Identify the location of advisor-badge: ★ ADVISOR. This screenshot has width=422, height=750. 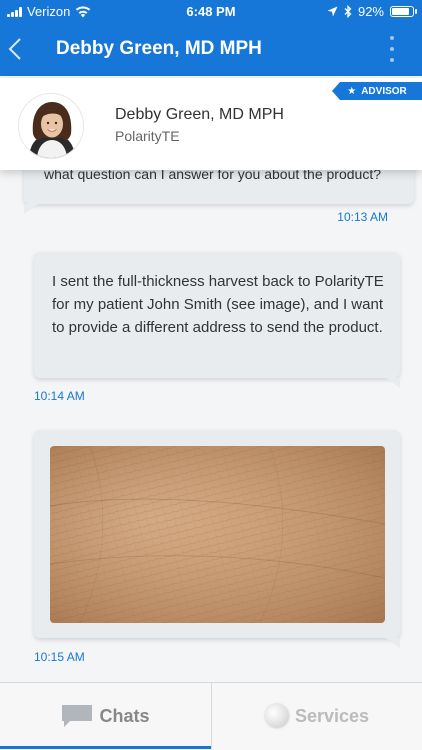
(377, 91).